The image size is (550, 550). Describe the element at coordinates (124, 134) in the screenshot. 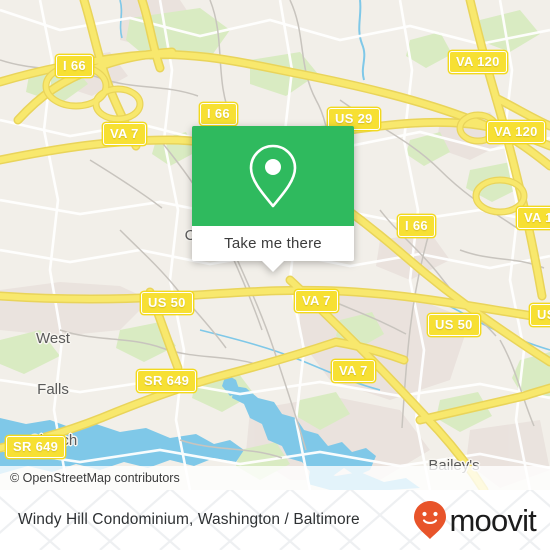

I see `road-shield-va7-nw: VA 7` at that location.